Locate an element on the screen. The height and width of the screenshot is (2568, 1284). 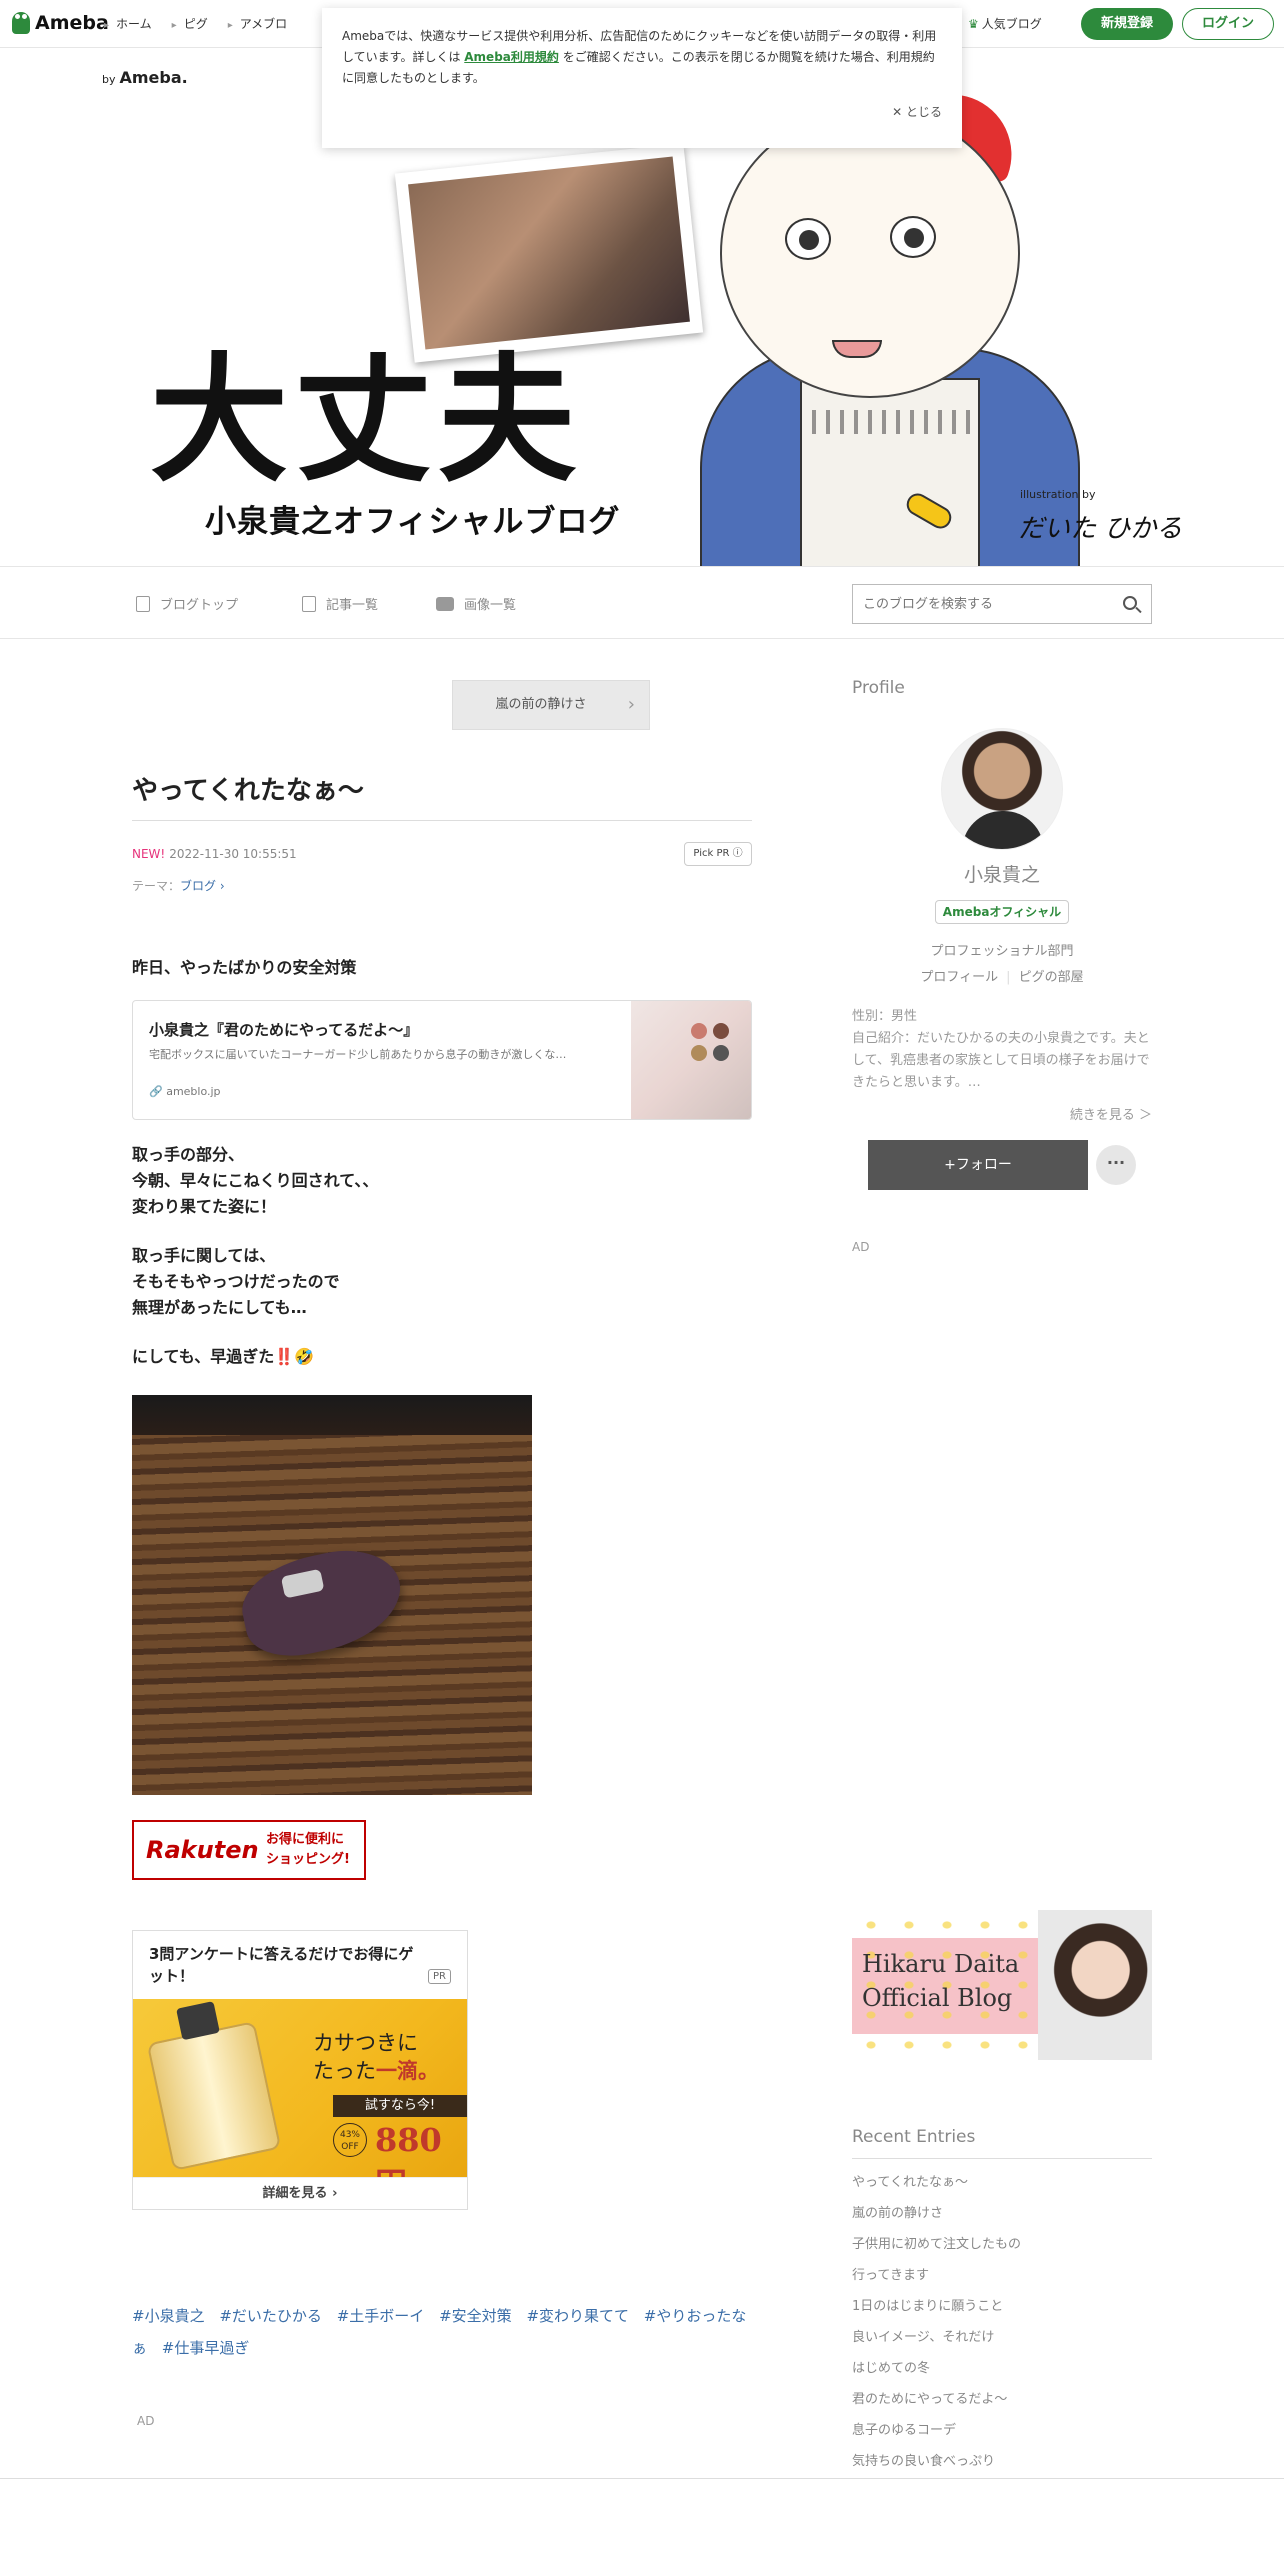
hashtag: #安全対策 is located at coordinates (475, 2316).